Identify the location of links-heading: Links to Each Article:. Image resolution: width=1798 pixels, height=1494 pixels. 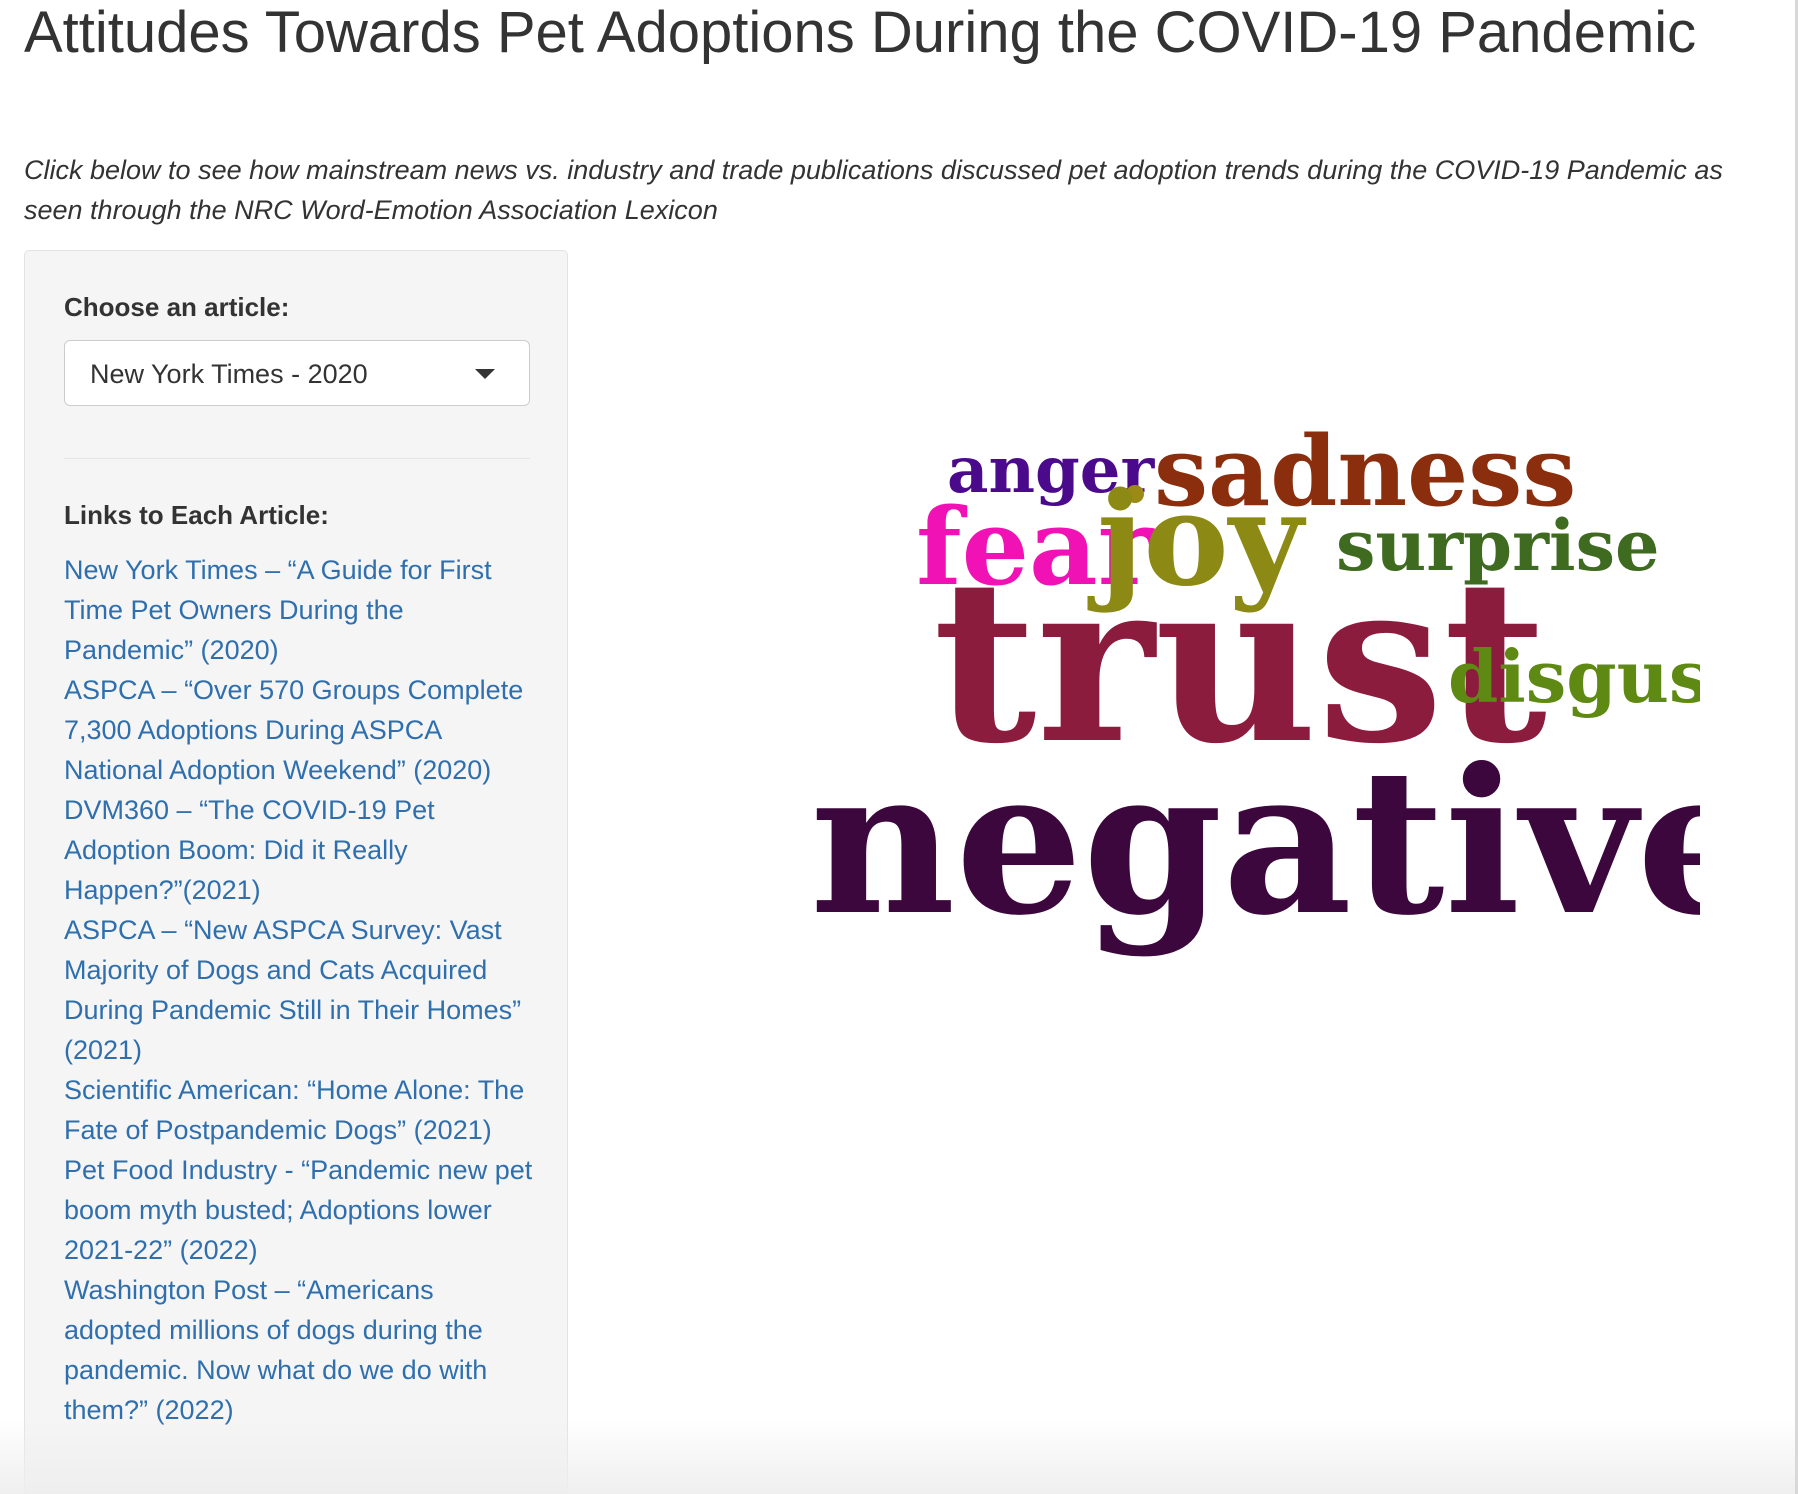
(196, 515).